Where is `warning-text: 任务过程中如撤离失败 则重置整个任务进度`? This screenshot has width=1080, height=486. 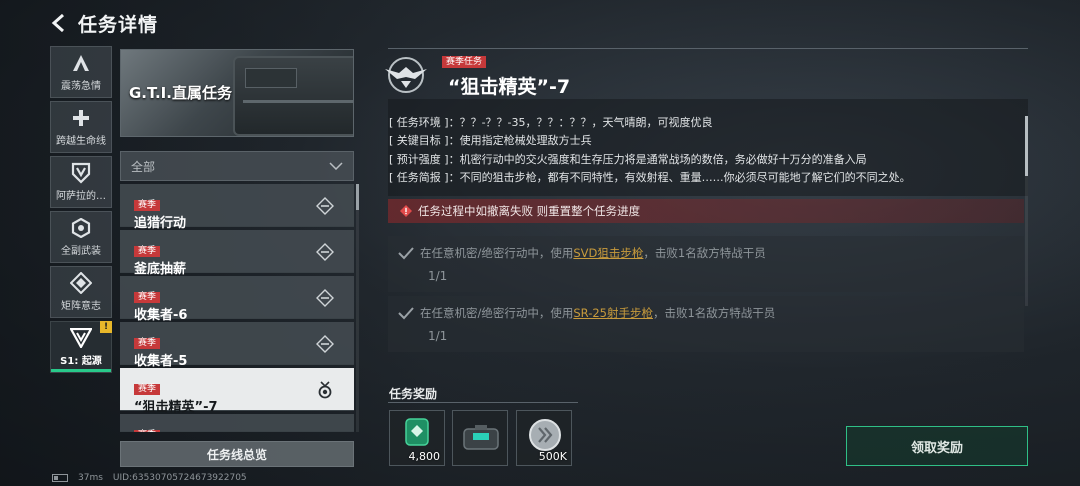 warning-text: 任务过程中如撤离失败 则重置整个任务进度 is located at coordinates (529, 211).